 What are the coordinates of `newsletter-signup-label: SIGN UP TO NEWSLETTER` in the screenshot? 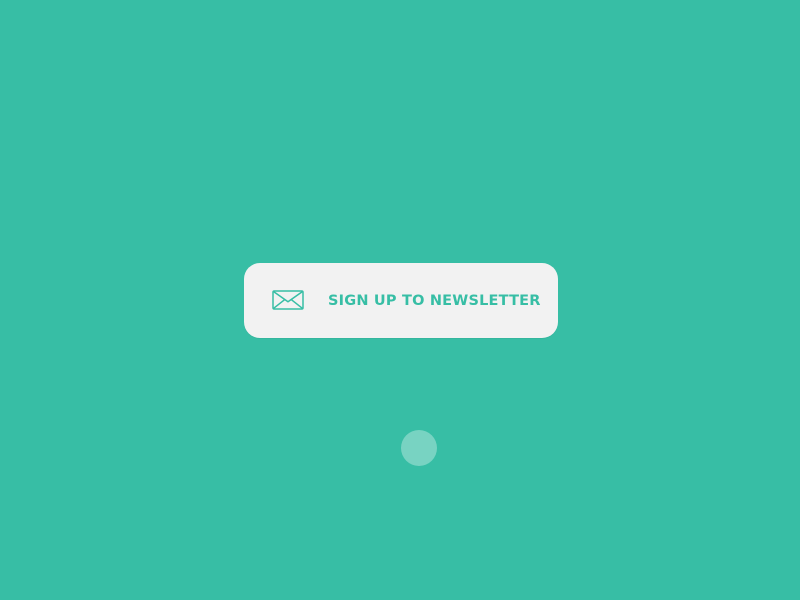 It's located at (434, 300).